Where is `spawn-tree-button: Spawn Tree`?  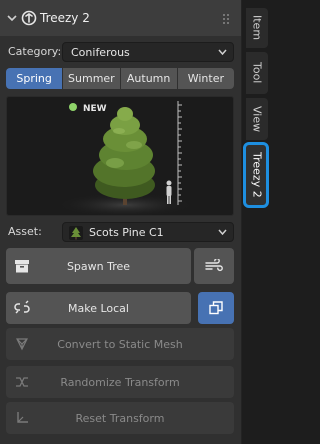 spawn-tree-button: Spawn Tree is located at coordinates (98, 266).